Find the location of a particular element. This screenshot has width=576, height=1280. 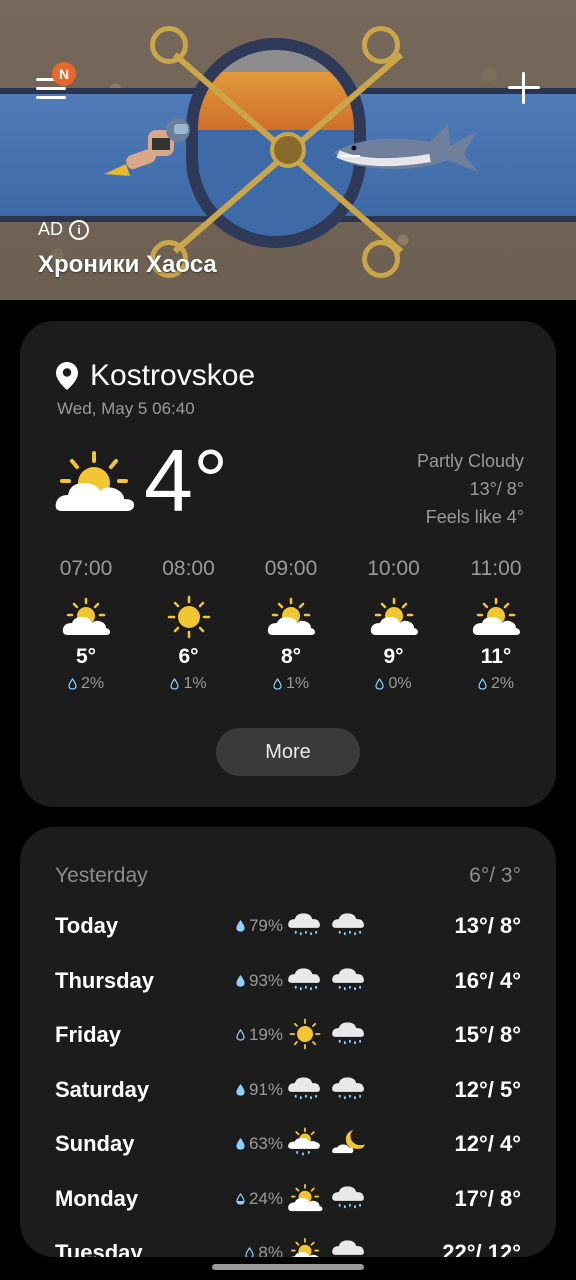

daily-row: Friday 19% 15°/ 8° is located at coordinates (288, 1036).